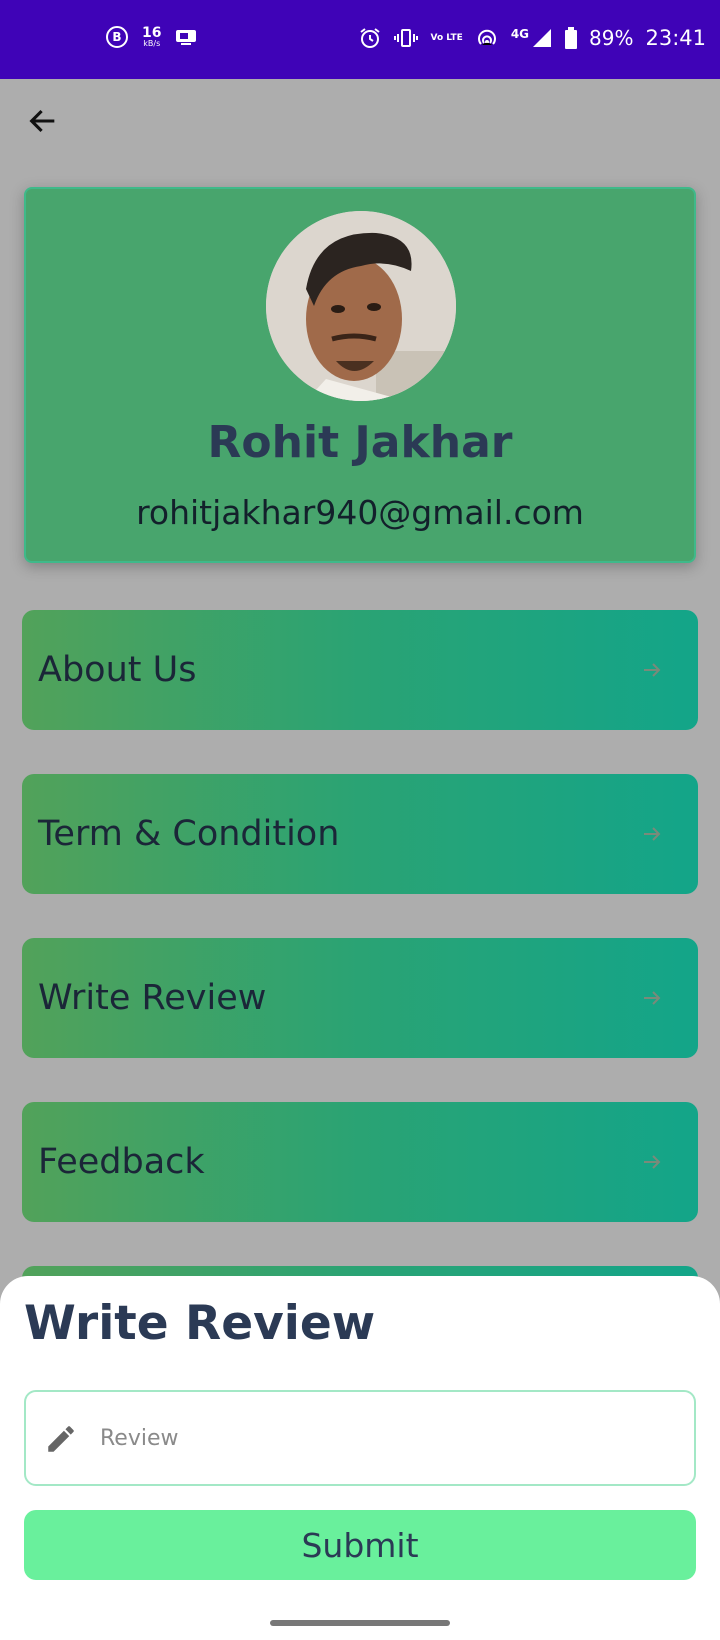 The image size is (720, 1640). What do you see at coordinates (117, 670) in the screenshot?
I see `menu-item-label: About Us` at bounding box center [117, 670].